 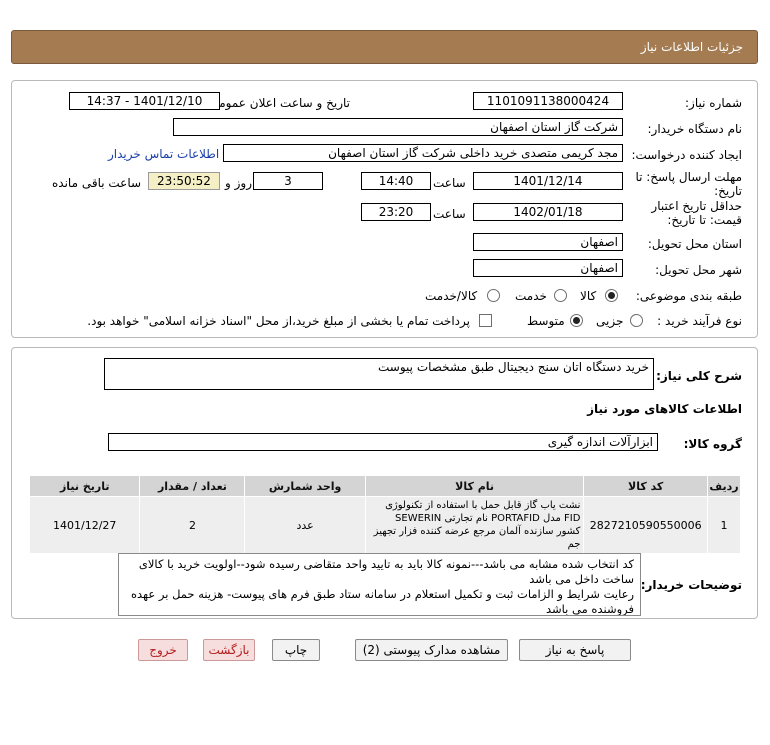 What do you see at coordinates (384, 47) in the screenshot?
I see `page-title-bar: جزئیات اطلاعات نیاز` at bounding box center [384, 47].